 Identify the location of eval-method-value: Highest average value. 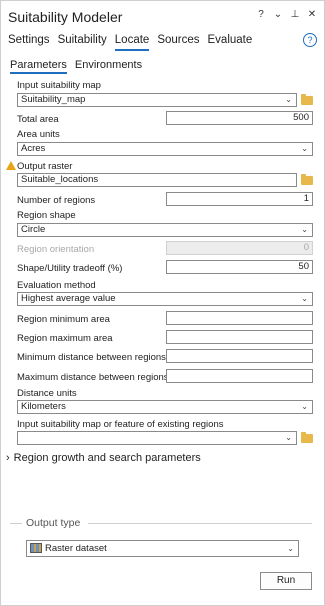
(68, 298).